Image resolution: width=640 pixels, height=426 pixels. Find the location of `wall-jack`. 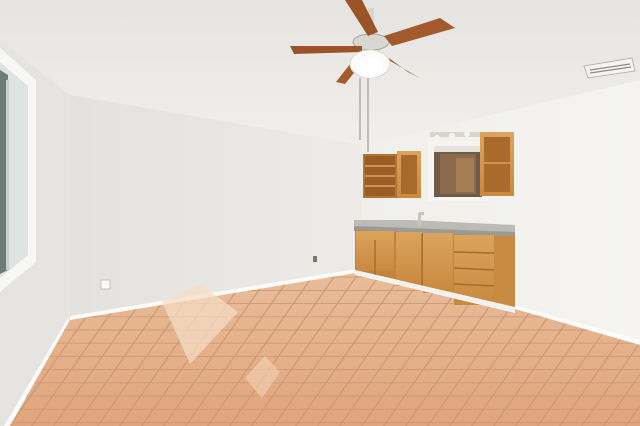

wall-jack is located at coordinates (315, 259).